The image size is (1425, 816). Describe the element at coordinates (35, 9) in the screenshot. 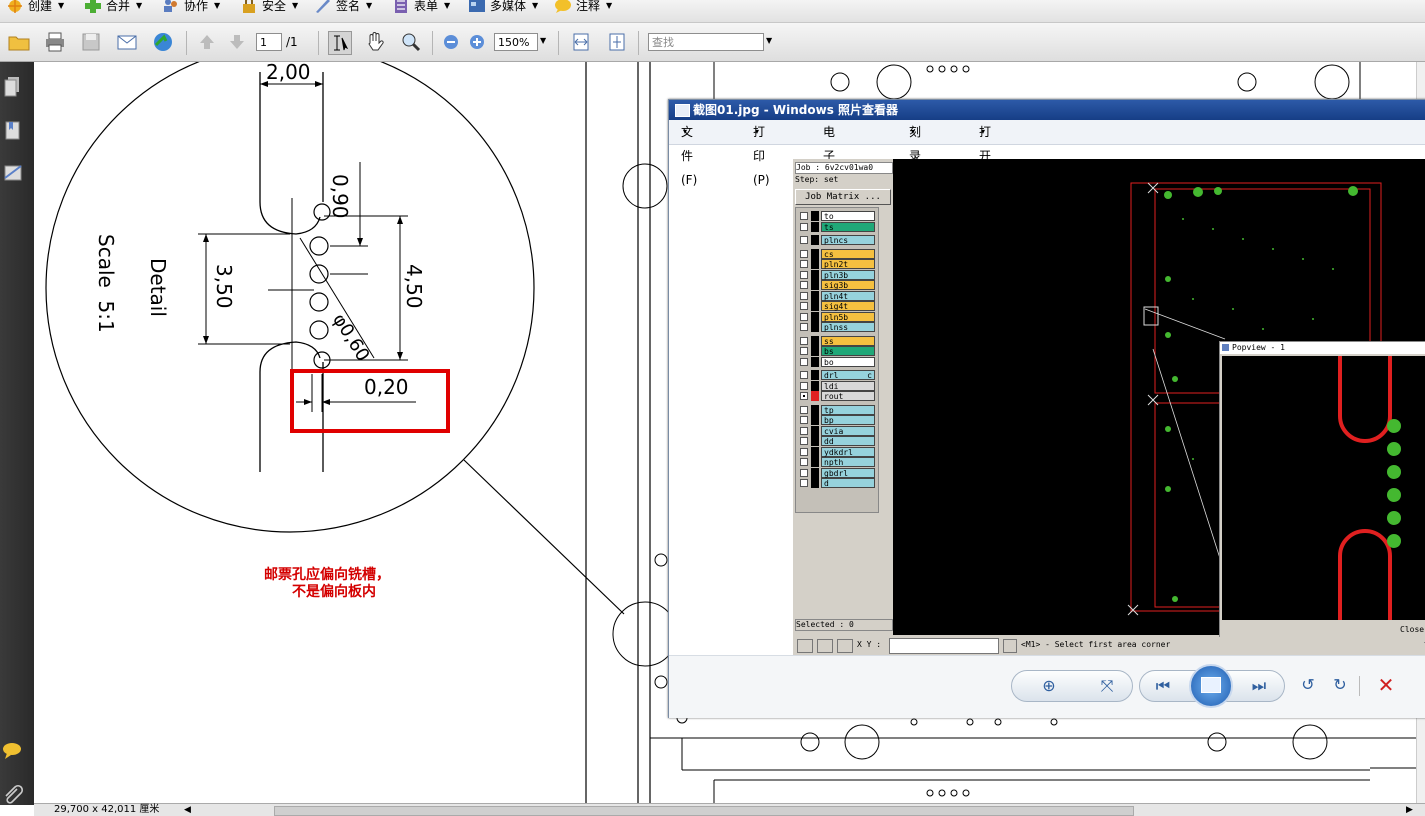

I see `menu-create: 创建 ▼` at that location.